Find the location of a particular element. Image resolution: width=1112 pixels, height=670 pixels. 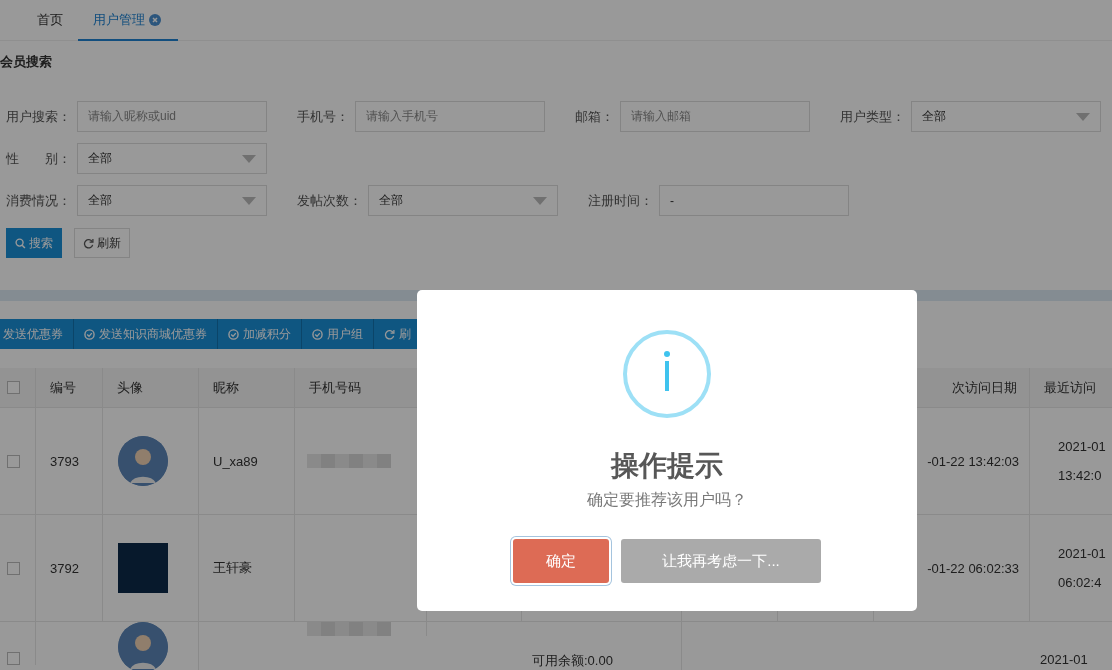

table-cell: -01-22 06:02:33 is located at coordinates (973, 568).